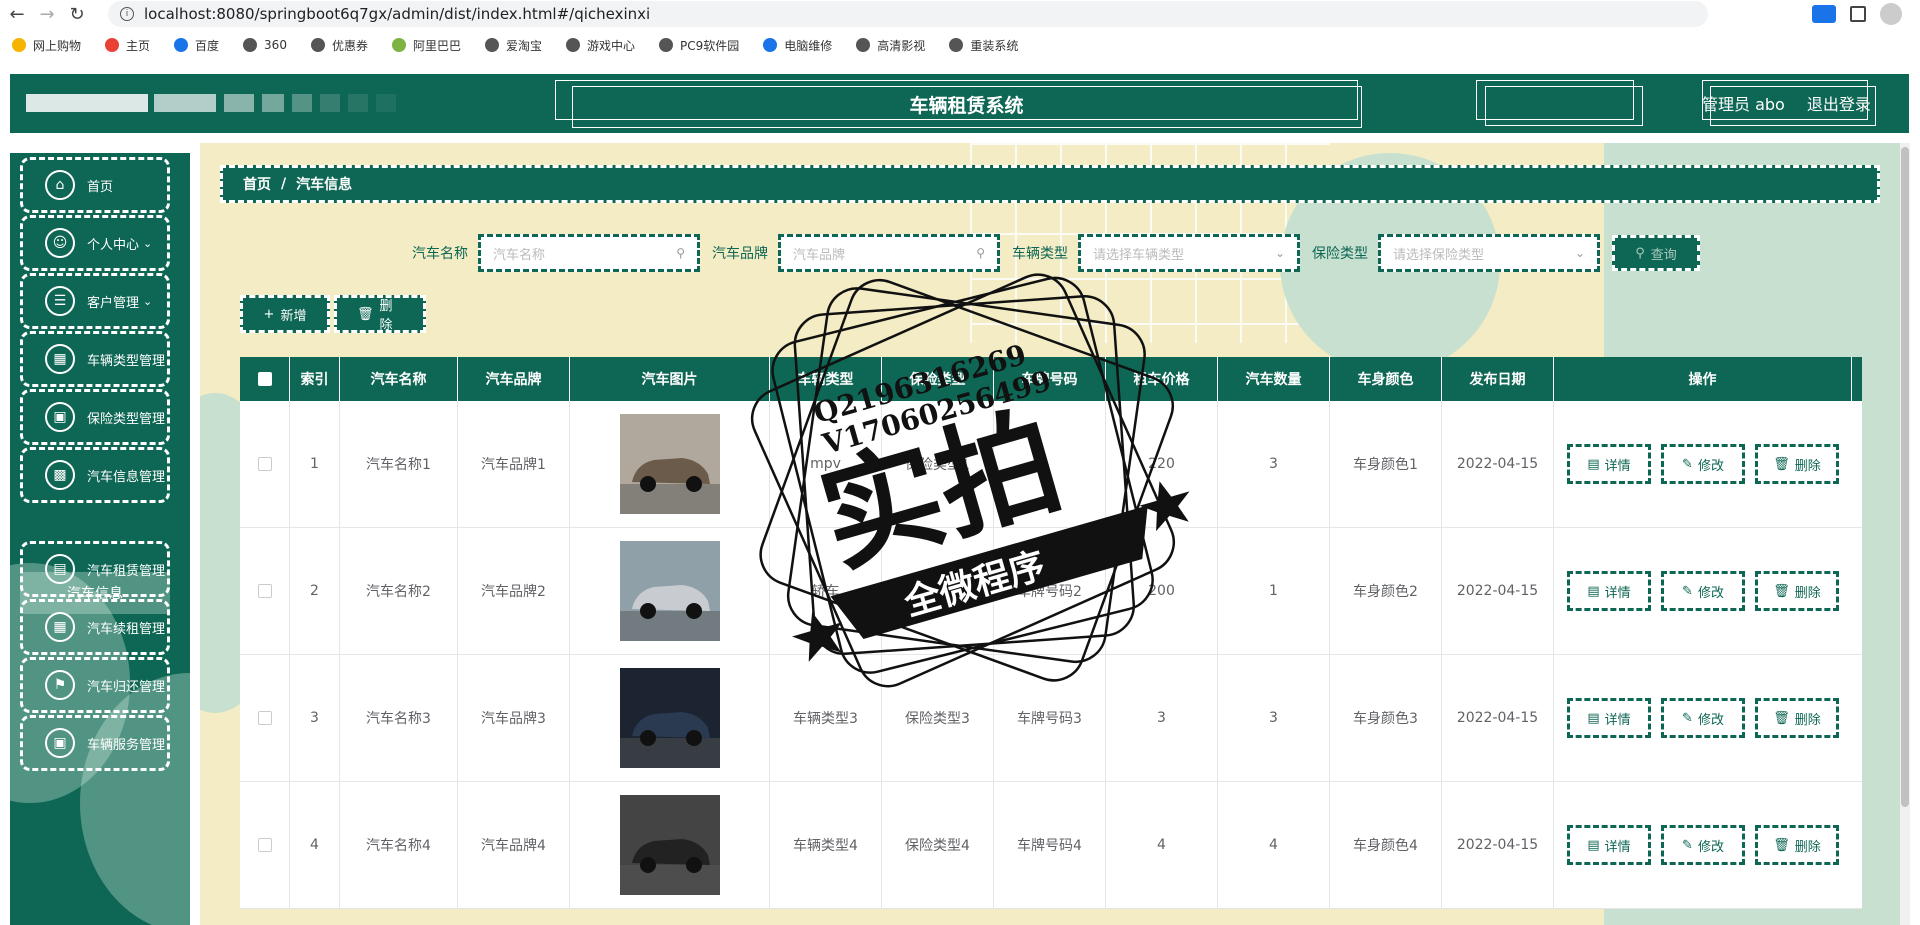 This screenshot has height=925, width=1920. Describe the element at coordinates (148, 301) in the screenshot. I see `chevron-down-icon: ⌄` at that location.